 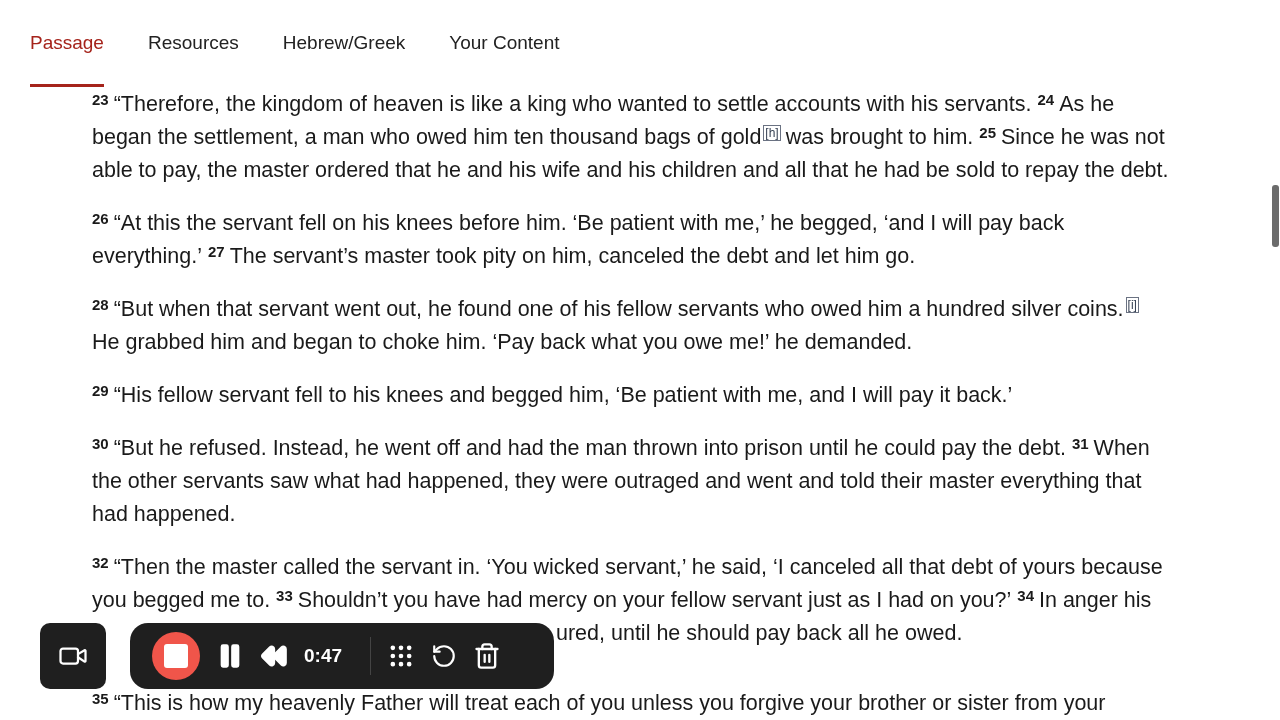 I want to click on trash-icon, so click(x=487, y=656).